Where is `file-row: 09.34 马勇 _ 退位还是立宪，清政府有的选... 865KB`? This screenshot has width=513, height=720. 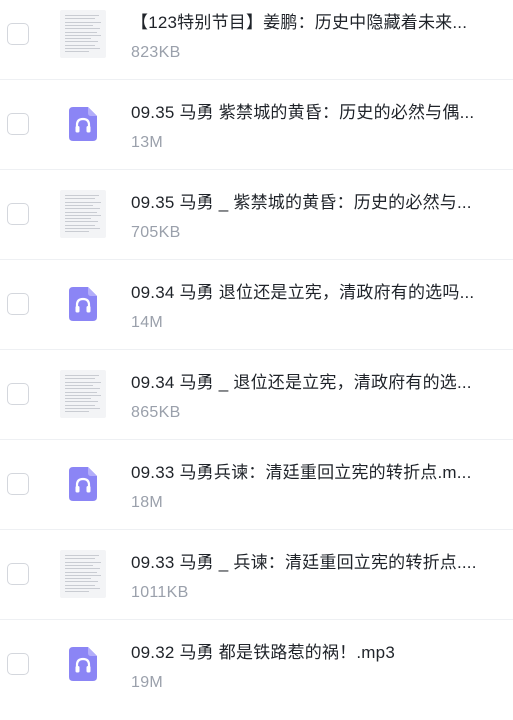
file-row: 09.34 马勇 _ 退位还是立宪，清政府有的选... 865KB is located at coordinates (256, 395).